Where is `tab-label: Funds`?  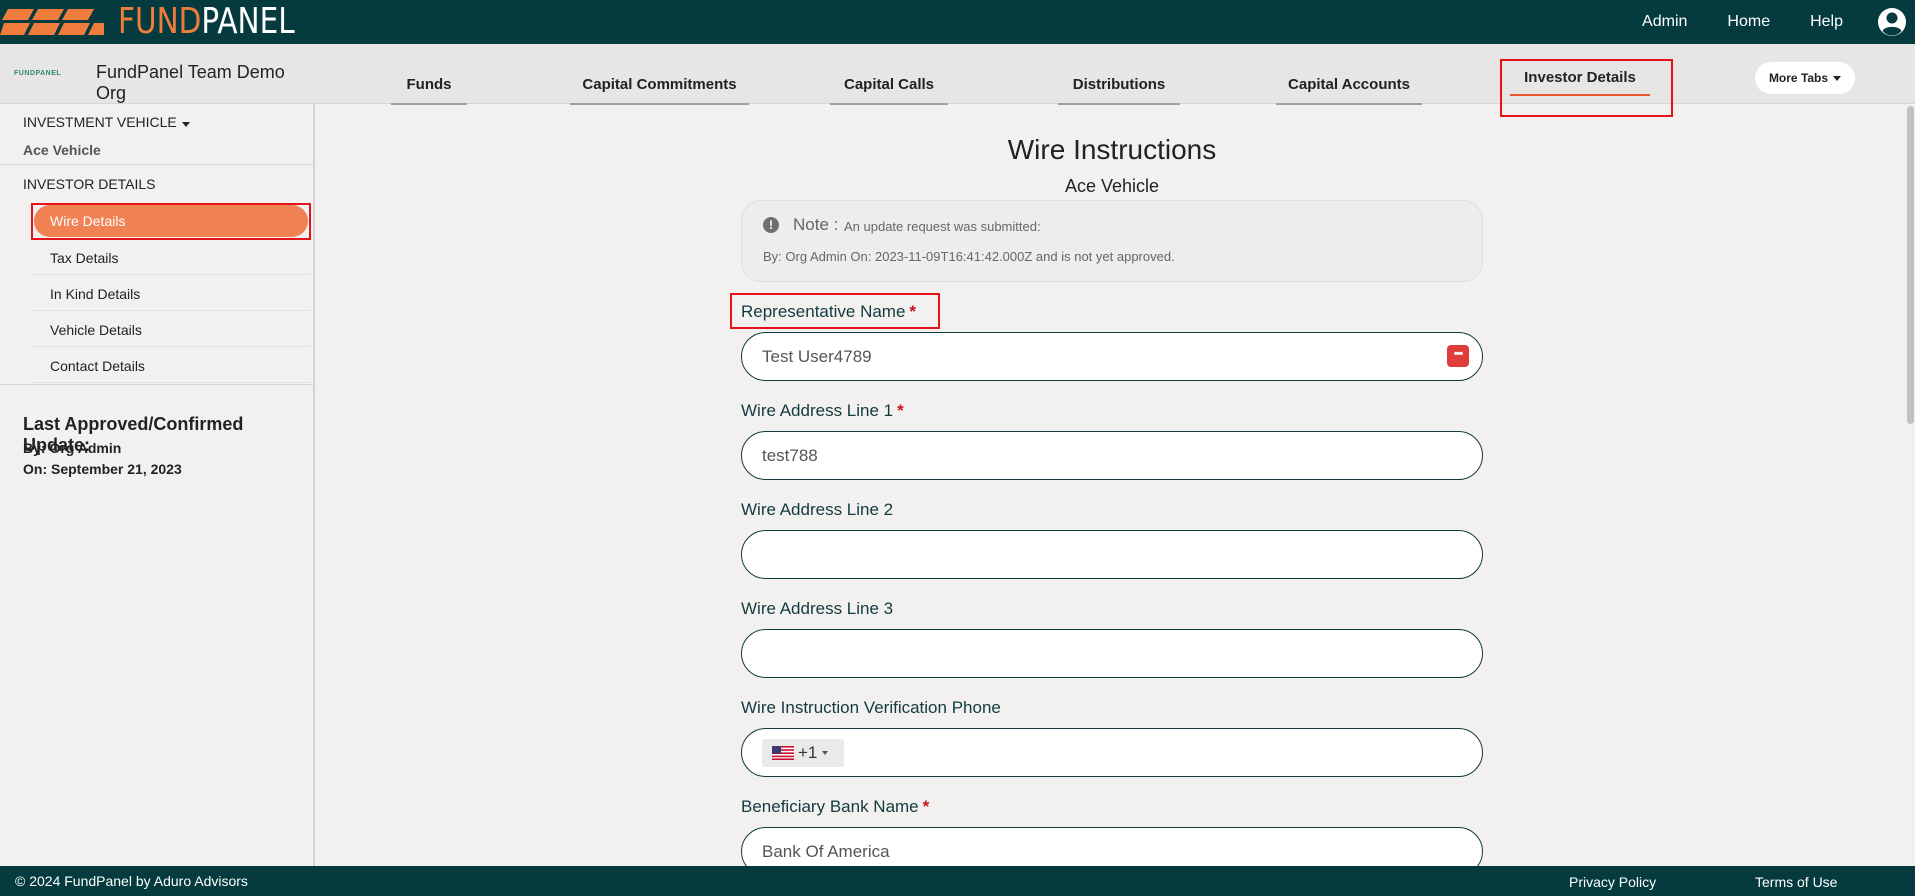
tab-label: Funds is located at coordinates (429, 84).